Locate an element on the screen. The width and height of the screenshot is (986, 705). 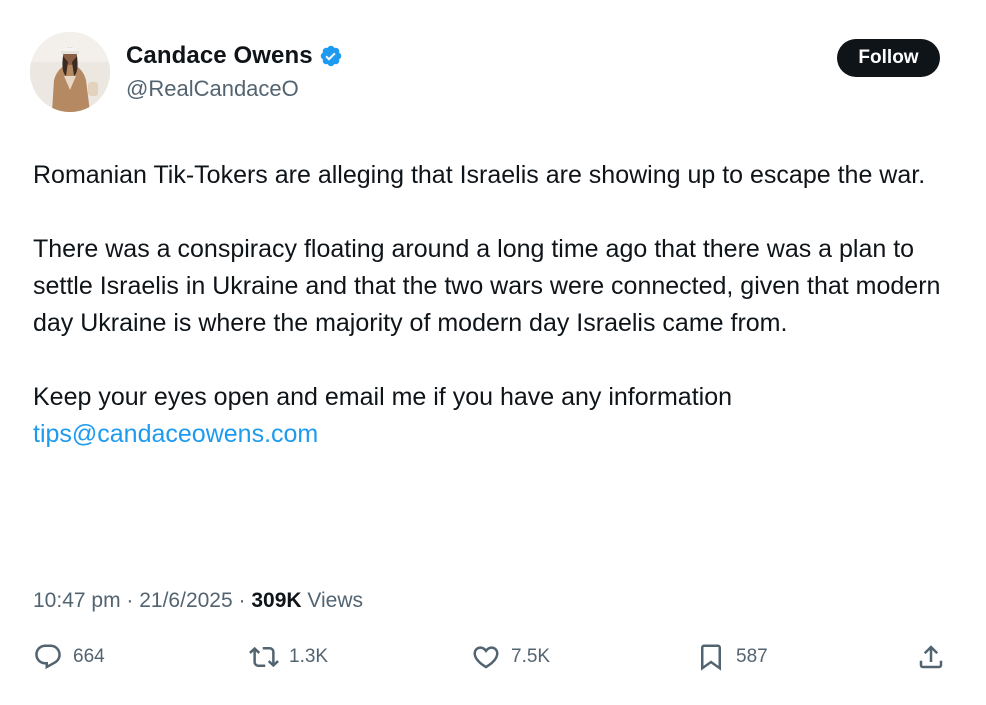
action-bar: 664 1.3K 7.5K 587 is located at coordinates (493, 662).